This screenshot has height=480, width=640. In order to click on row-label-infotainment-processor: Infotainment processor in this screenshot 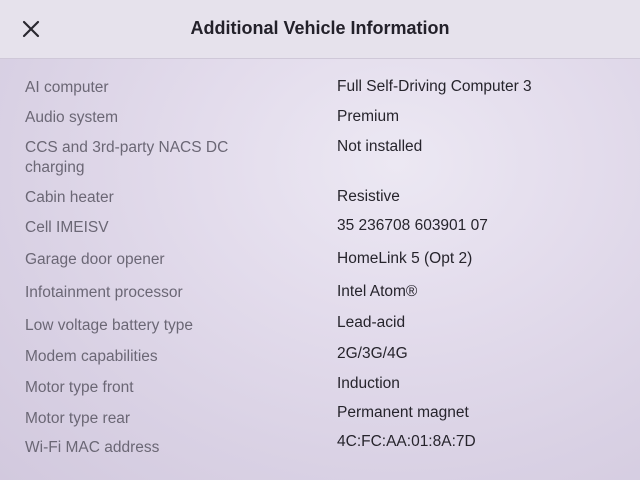, I will do `click(104, 292)`.